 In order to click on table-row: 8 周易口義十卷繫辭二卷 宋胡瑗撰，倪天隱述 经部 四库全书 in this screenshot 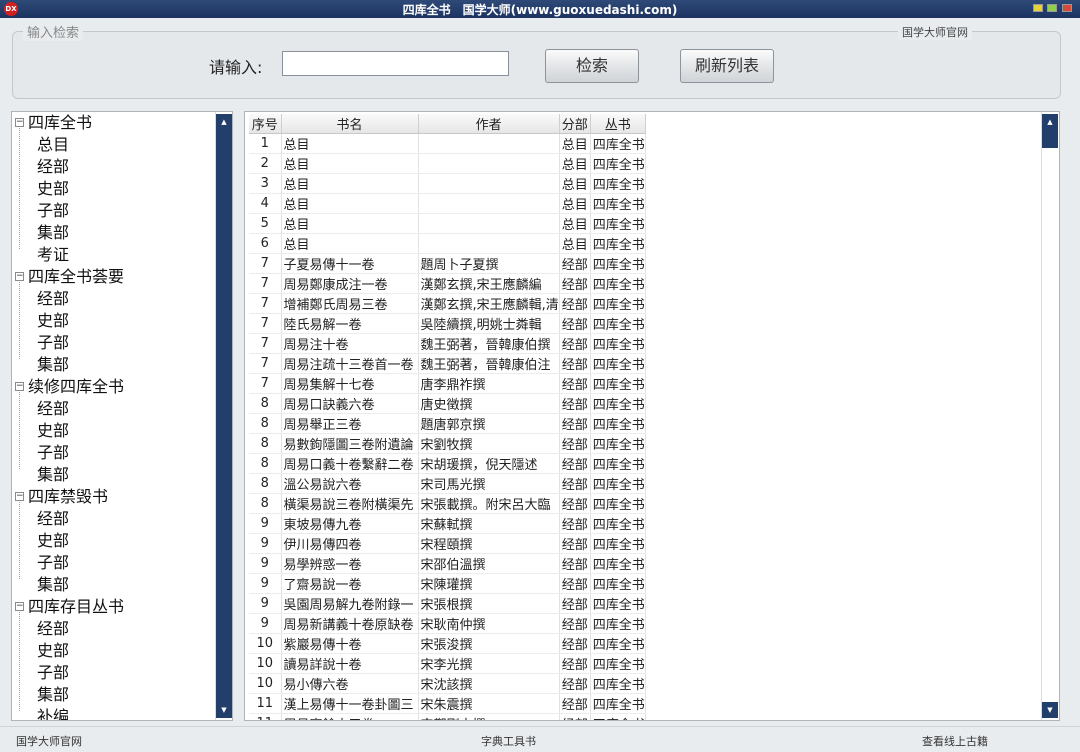, I will do `click(447, 463)`.